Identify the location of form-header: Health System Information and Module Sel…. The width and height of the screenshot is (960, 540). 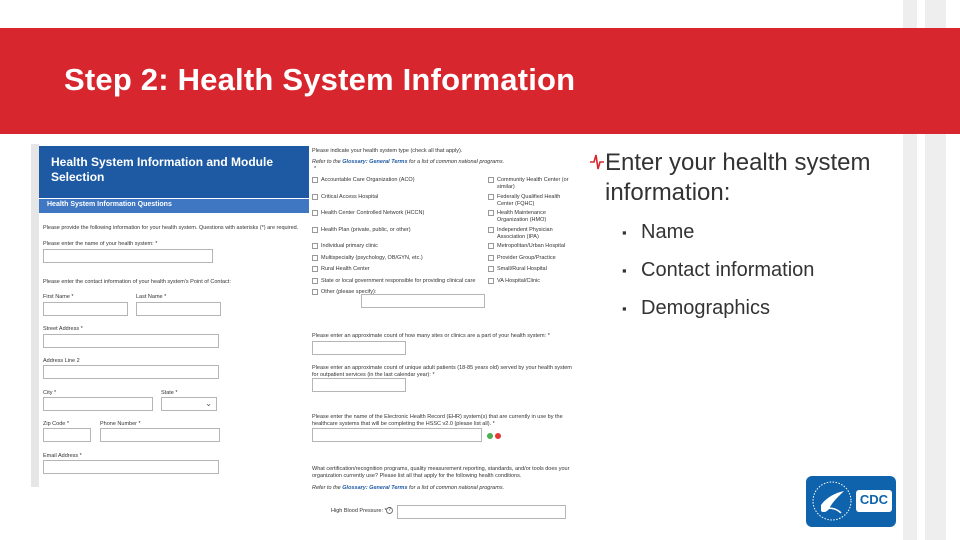
(174, 172).